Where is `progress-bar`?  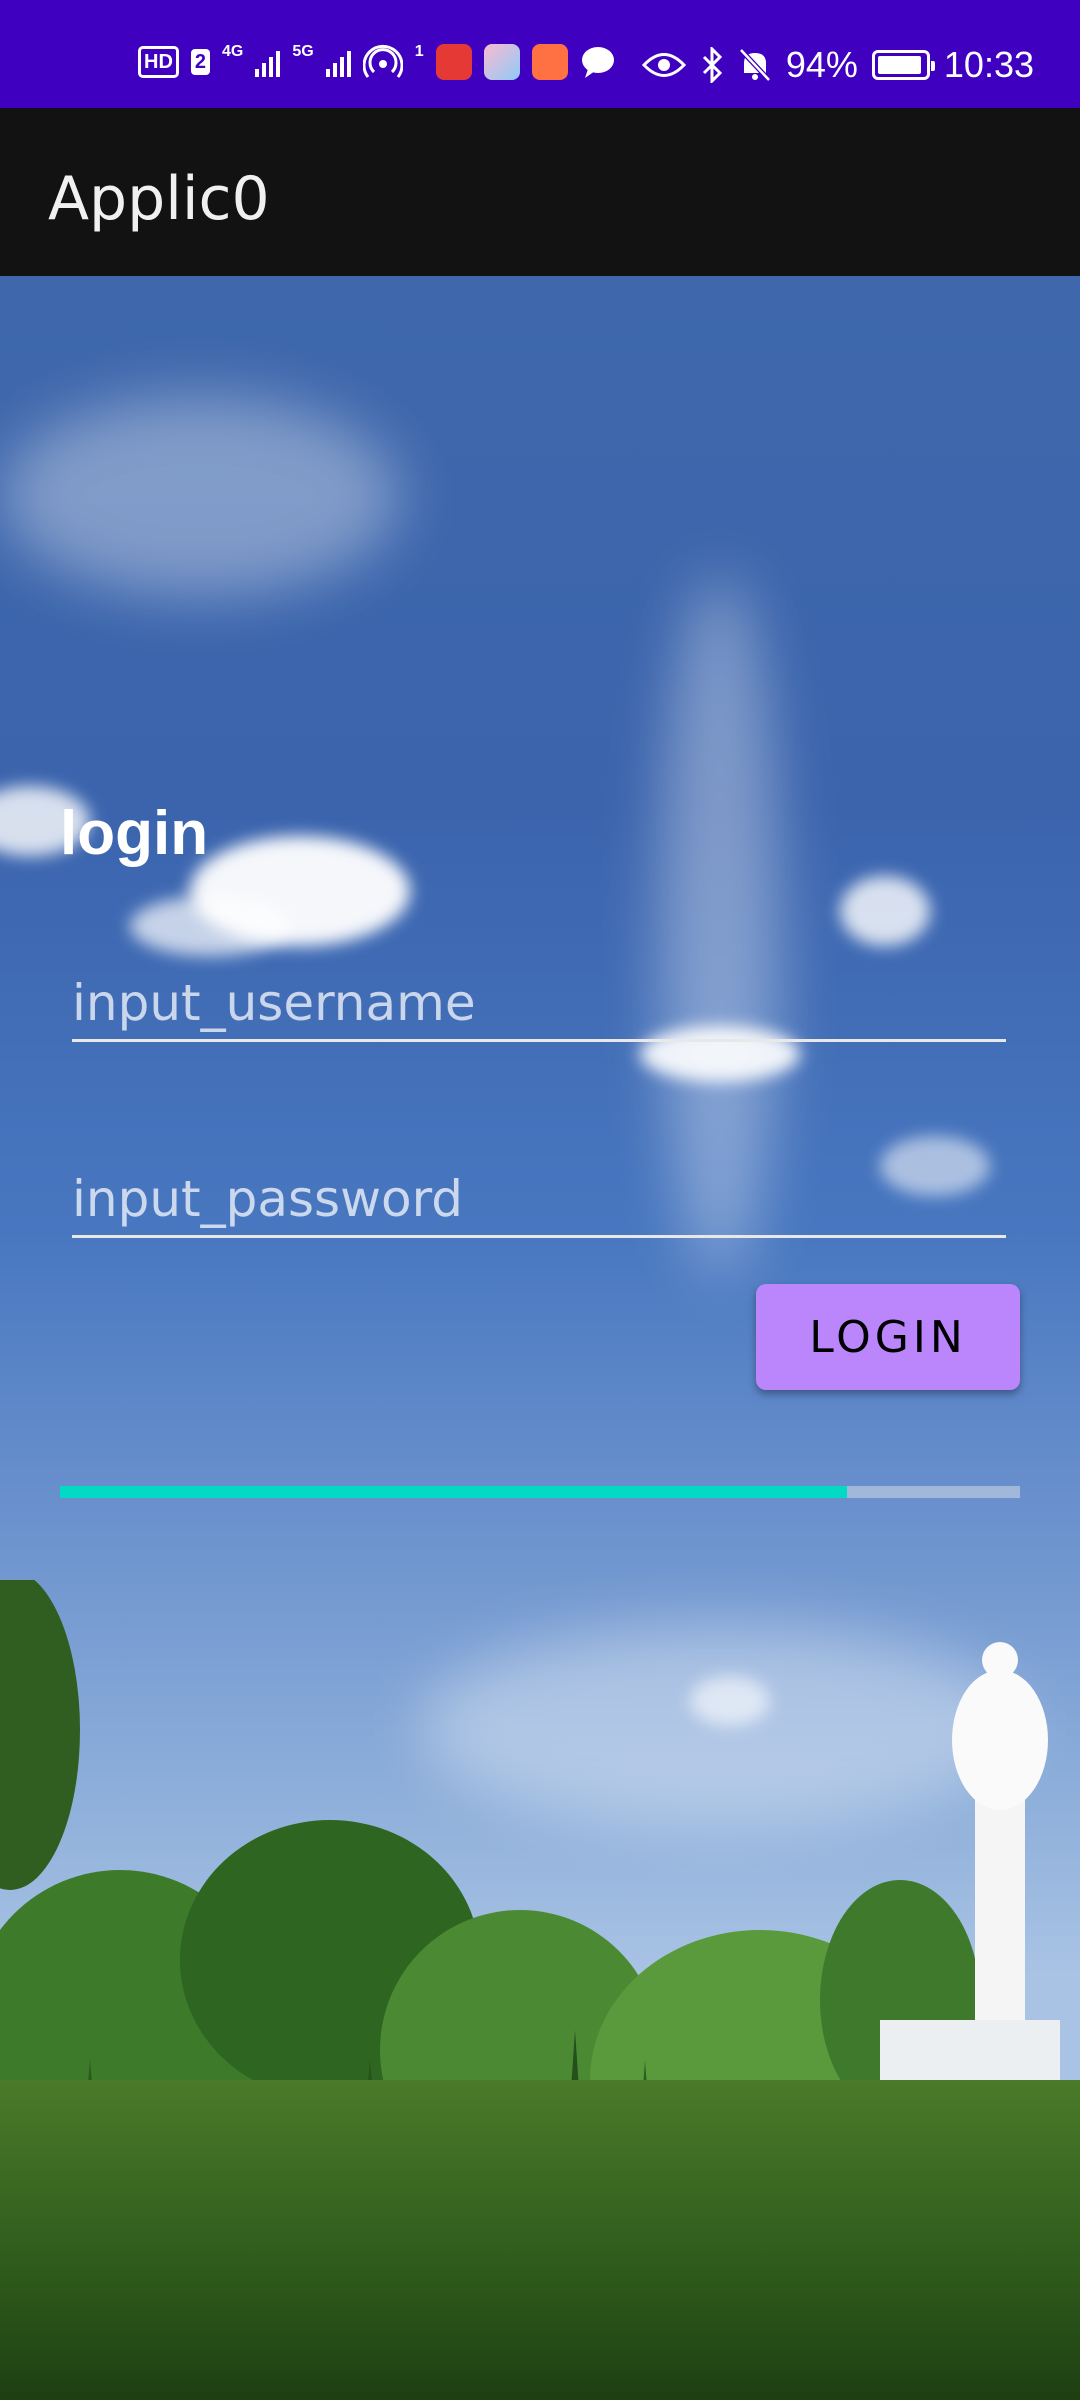 progress-bar is located at coordinates (540, 1492).